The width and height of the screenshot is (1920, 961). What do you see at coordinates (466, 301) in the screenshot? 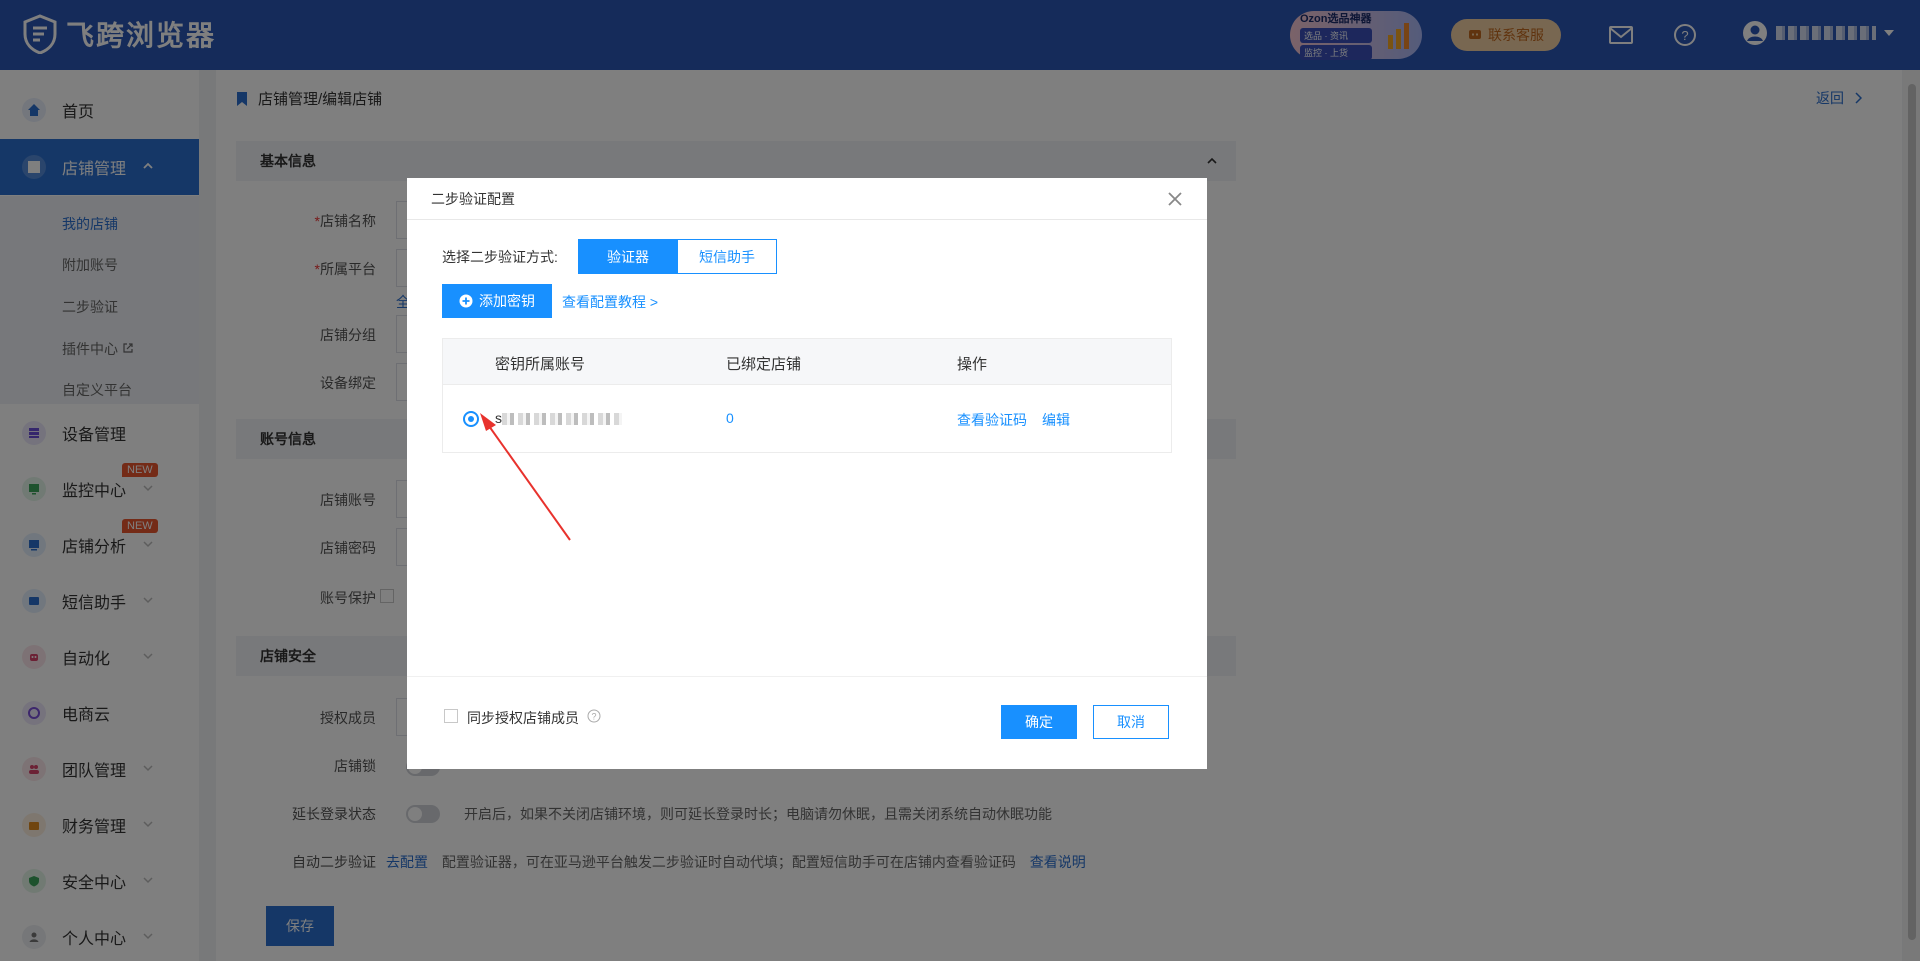
I see `plus-circle-icon` at bounding box center [466, 301].